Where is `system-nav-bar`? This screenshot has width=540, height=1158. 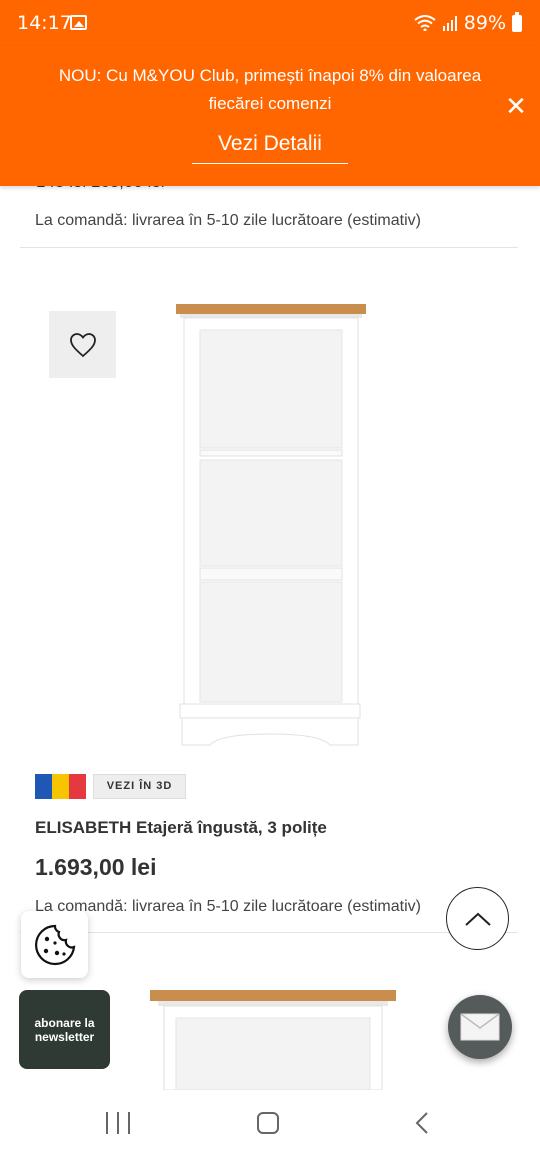 system-nav-bar is located at coordinates (270, 1124).